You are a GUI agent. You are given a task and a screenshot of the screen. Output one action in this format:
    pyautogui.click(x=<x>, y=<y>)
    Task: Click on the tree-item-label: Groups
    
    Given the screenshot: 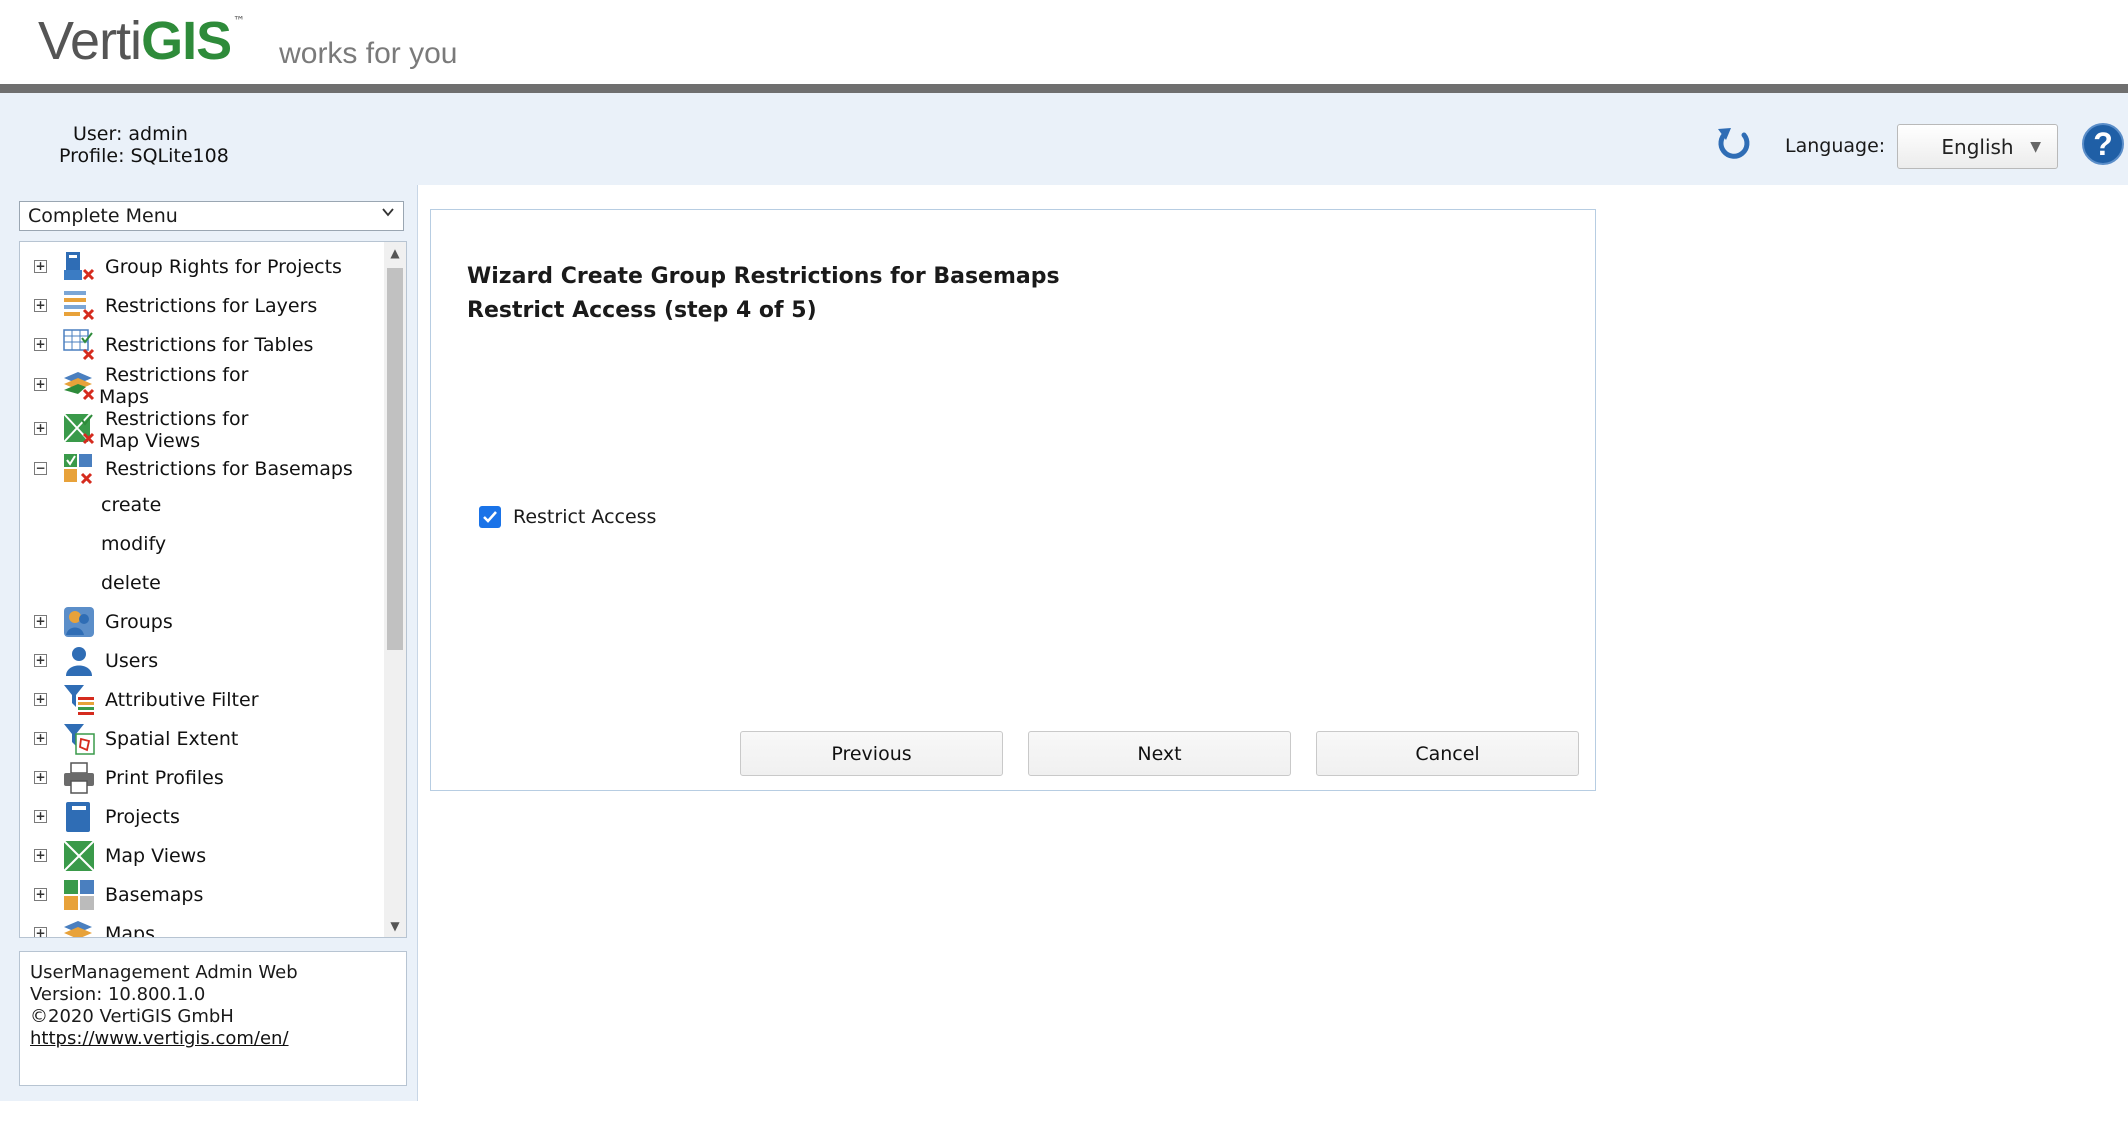 What is the action you would take?
    pyautogui.click(x=139, y=622)
    